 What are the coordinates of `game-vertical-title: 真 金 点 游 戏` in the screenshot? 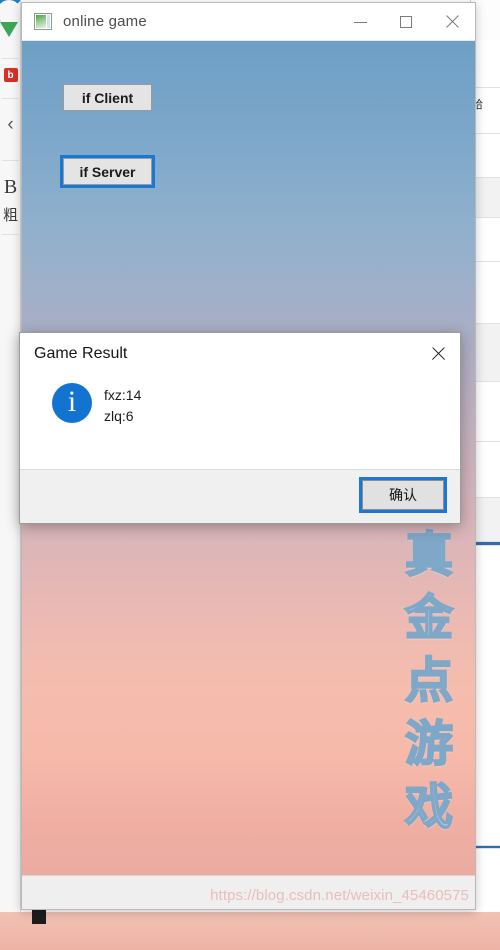 It's located at (429, 681).